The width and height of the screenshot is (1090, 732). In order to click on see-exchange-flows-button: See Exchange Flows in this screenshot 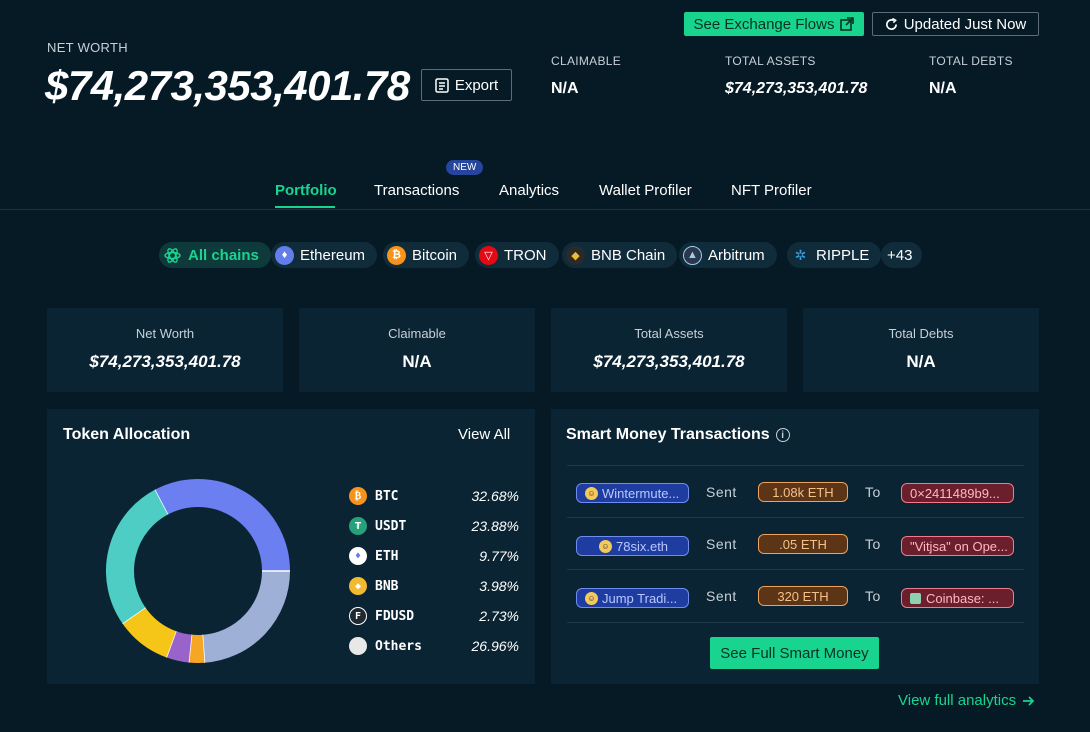, I will do `click(774, 24)`.